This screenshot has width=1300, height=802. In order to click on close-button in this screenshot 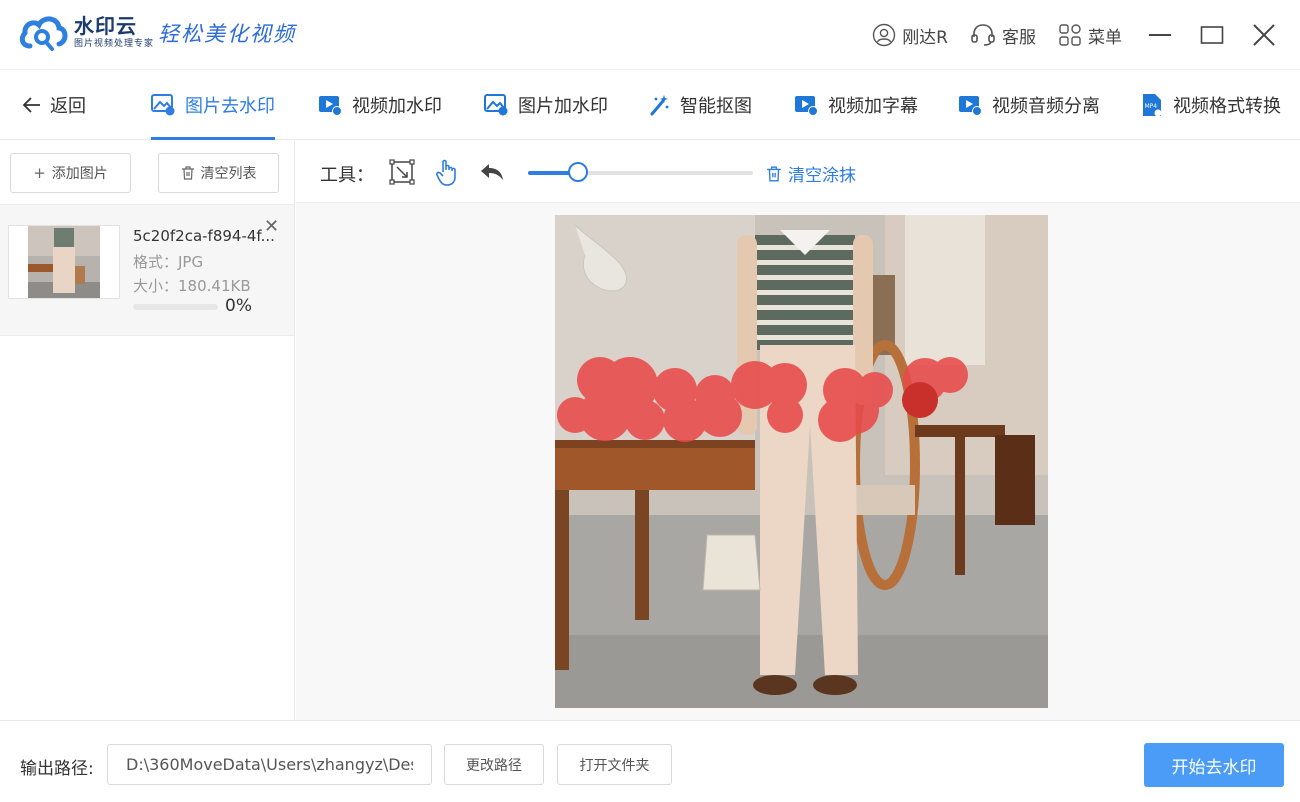, I will do `click(1264, 35)`.